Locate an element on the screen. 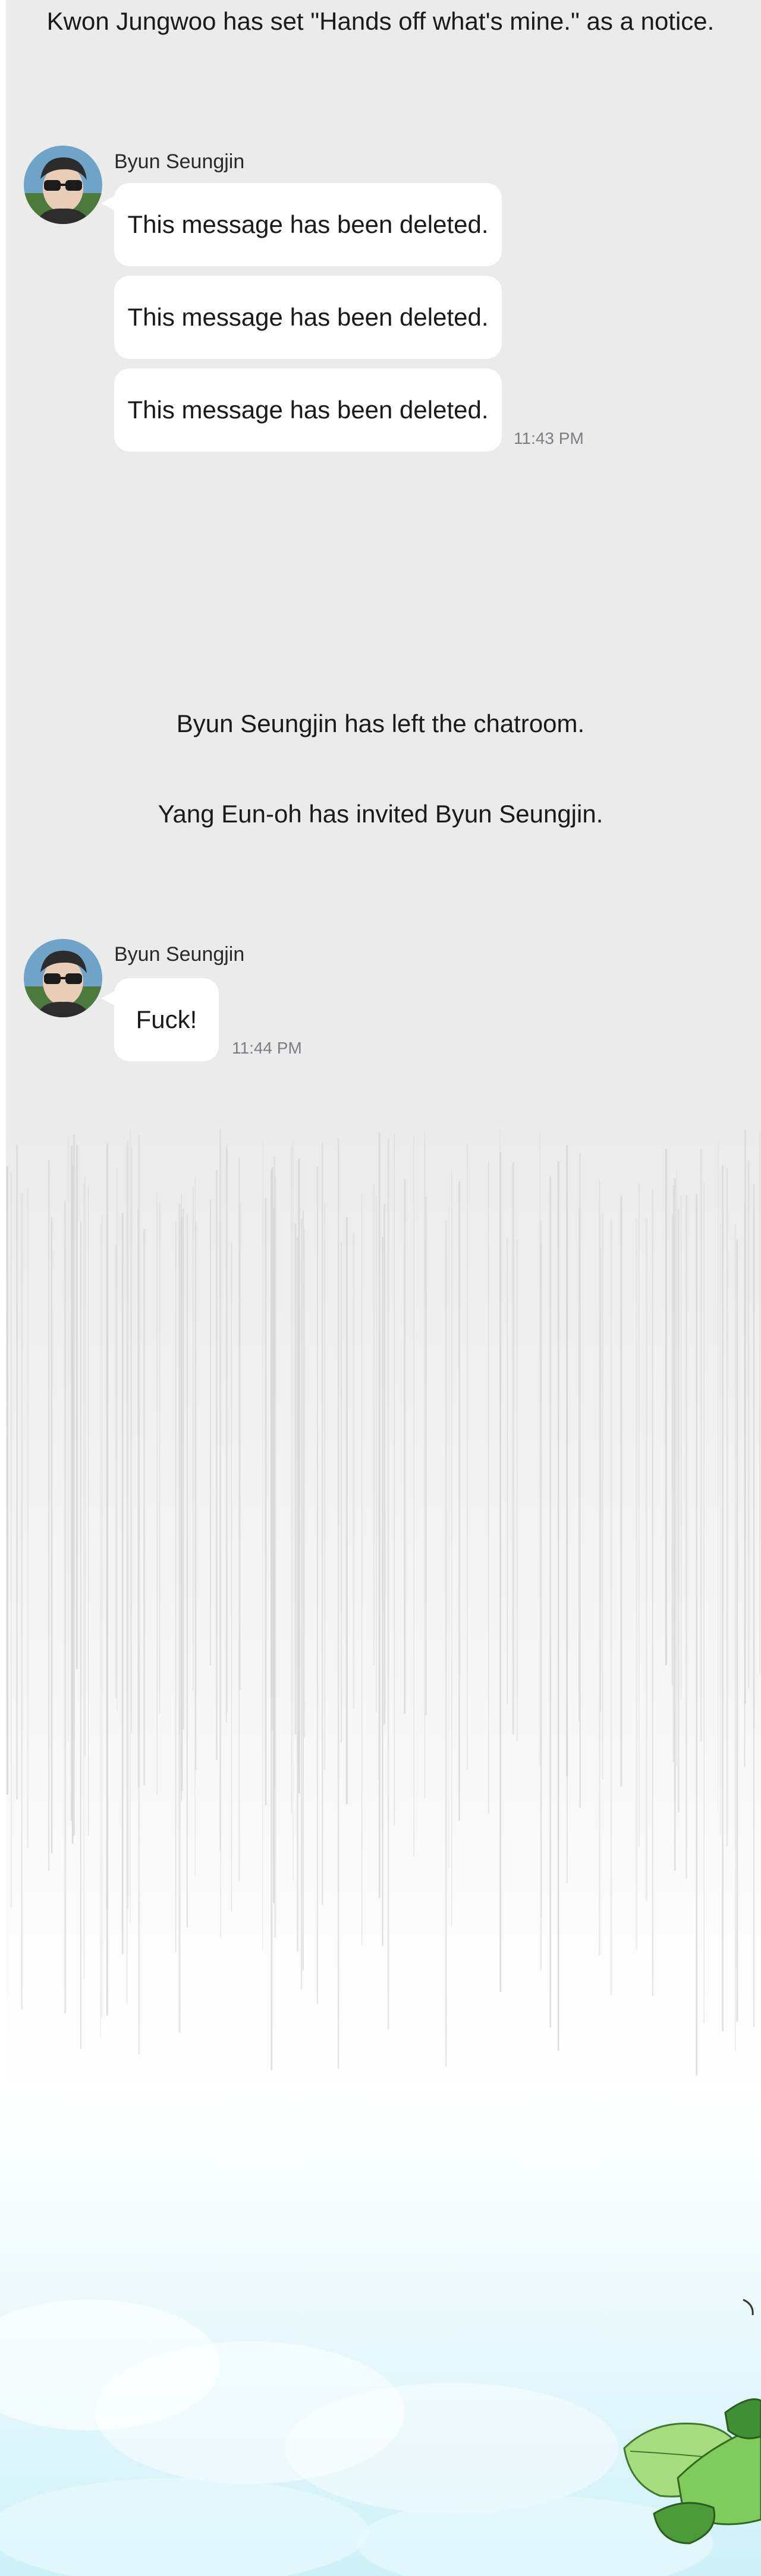 The height and width of the screenshot is (2576, 761). message-bubble: Fuck! is located at coordinates (160, 1020).